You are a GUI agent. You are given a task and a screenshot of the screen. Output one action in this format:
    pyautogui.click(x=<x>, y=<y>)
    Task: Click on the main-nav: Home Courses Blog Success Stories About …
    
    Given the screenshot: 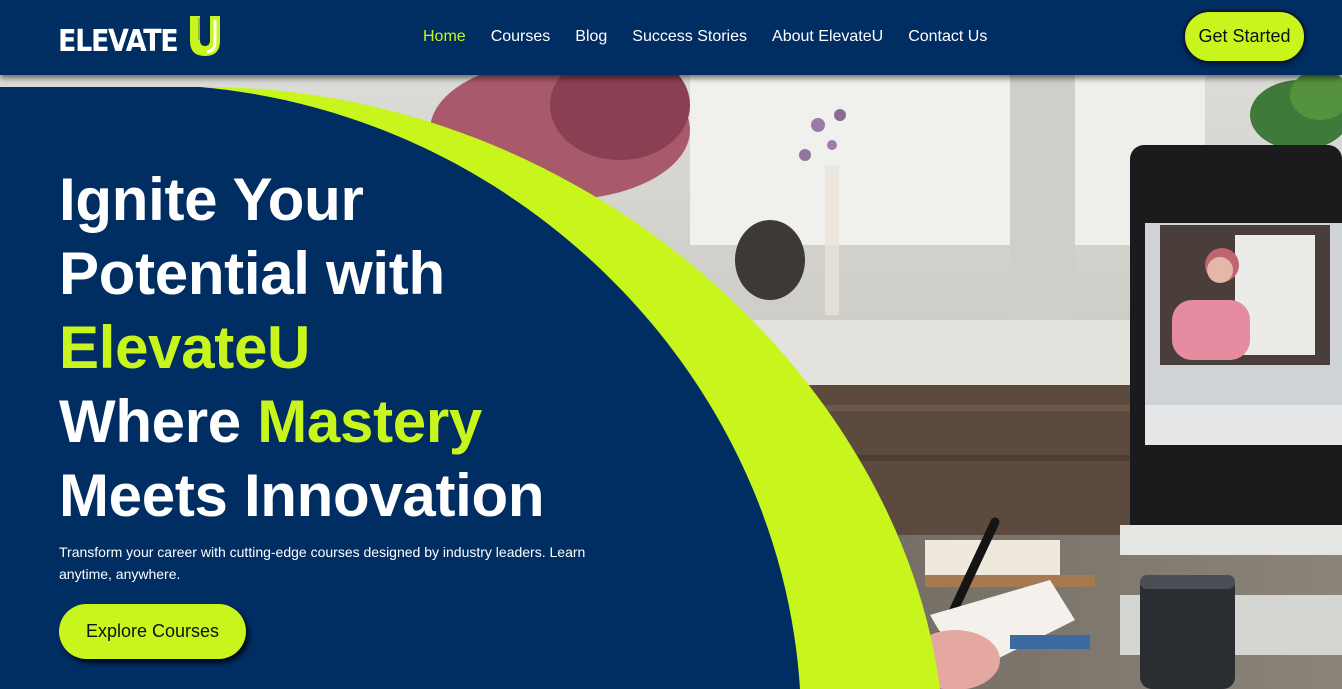 What is the action you would take?
    pyautogui.click(x=717, y=37)
    